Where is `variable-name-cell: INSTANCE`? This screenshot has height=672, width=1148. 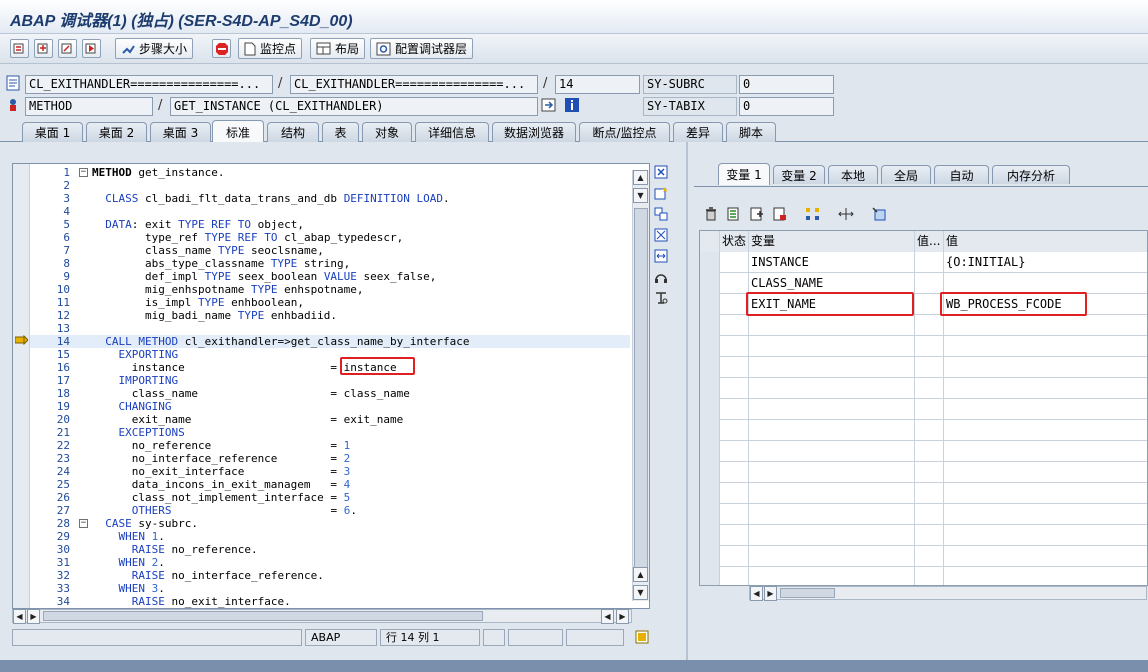 variable-name-cell: INSTANCE is located at coordinates (832, 262).